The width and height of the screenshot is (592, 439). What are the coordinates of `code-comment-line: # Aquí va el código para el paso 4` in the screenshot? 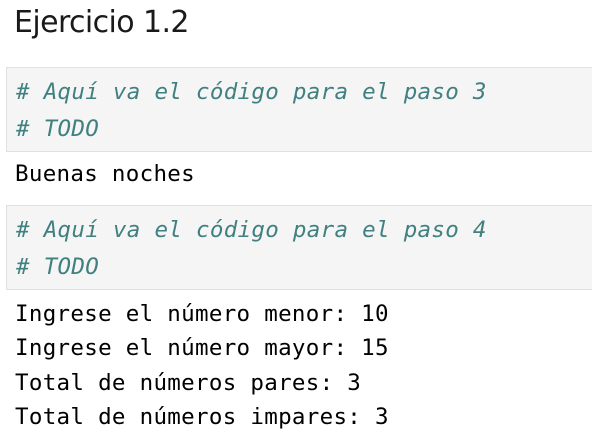 It's located at (251, 230).